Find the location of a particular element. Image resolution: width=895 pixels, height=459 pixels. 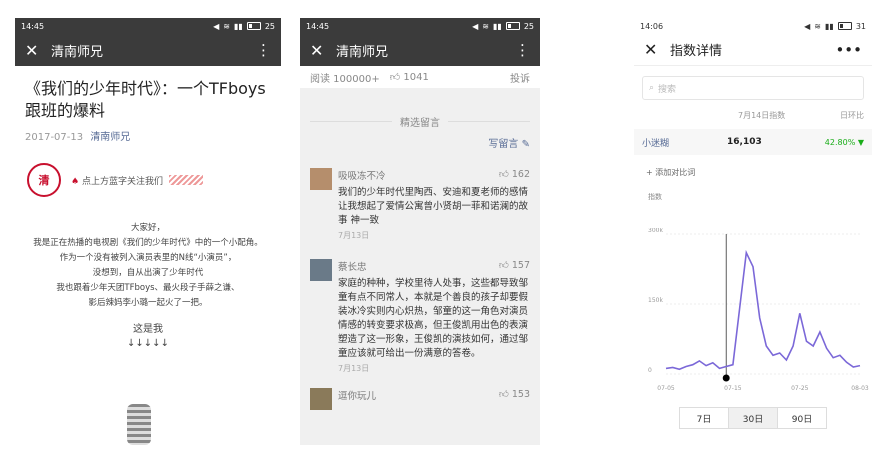

follow-text: ♠ 点上方蓝字关注我们 is located at coordinates (117, 180).